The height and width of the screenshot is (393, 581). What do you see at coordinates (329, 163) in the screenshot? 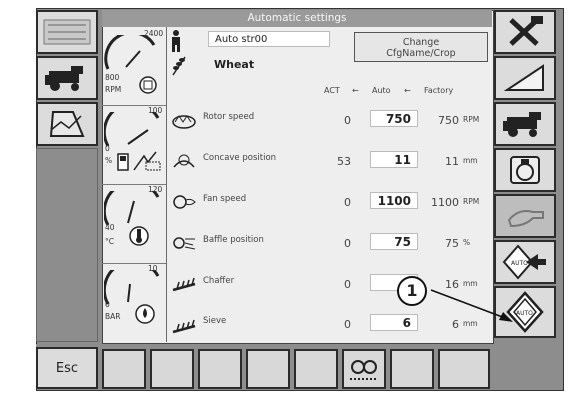
I see `param-row-concave-position: Concave position 53 11 11 mm` at bounding box center [329, 163].